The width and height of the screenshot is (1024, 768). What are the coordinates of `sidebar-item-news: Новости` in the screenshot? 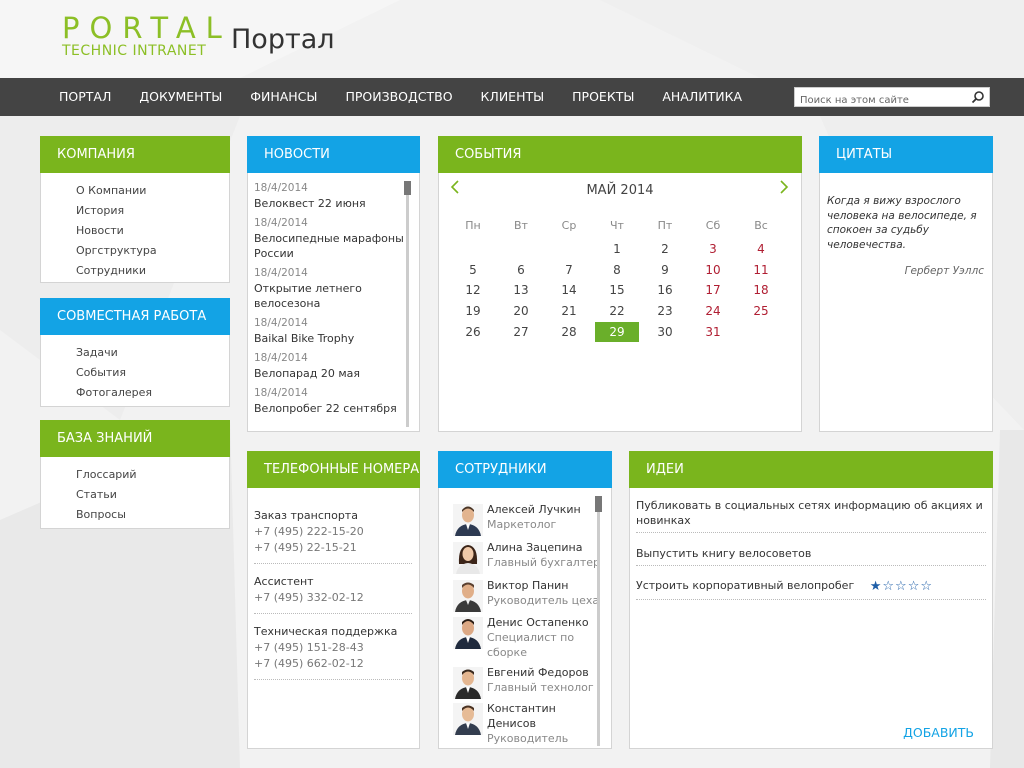 It's located at (152, 231).